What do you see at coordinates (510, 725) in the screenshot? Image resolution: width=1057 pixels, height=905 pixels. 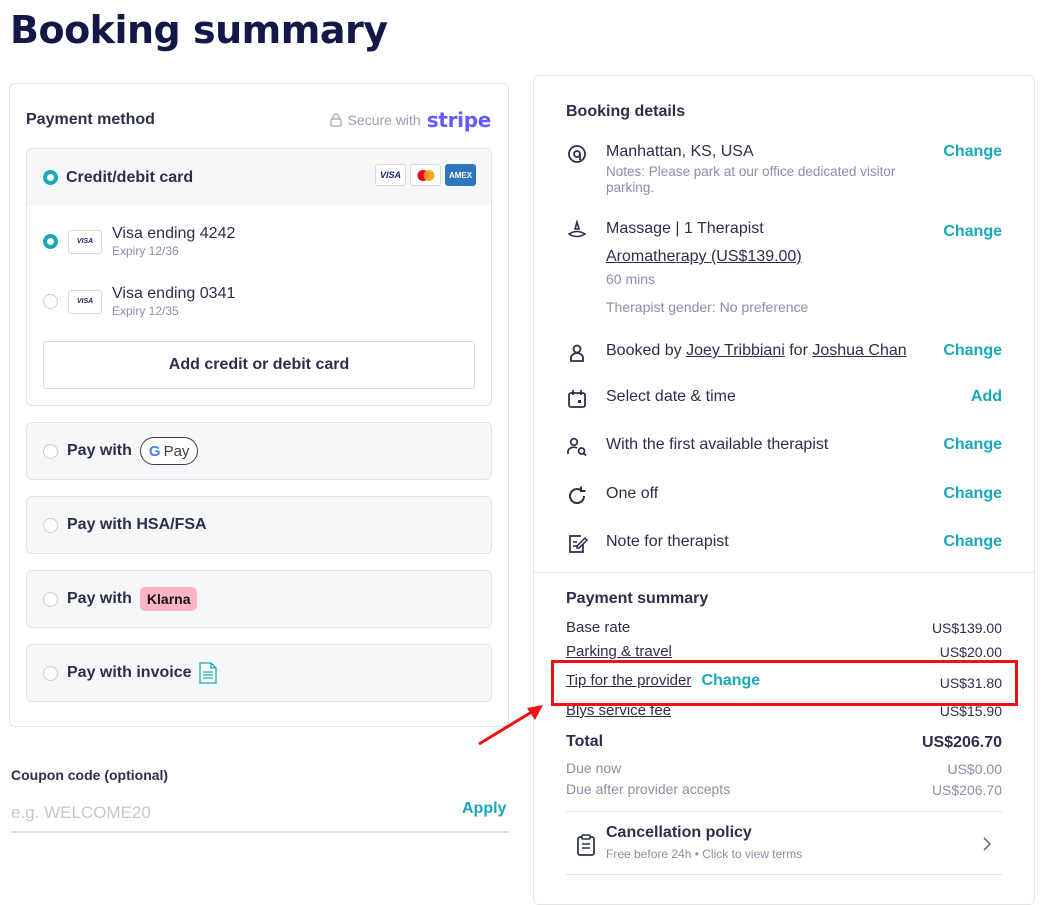 I see `annotation-arrow-icon` at bounding box center [510, 725].